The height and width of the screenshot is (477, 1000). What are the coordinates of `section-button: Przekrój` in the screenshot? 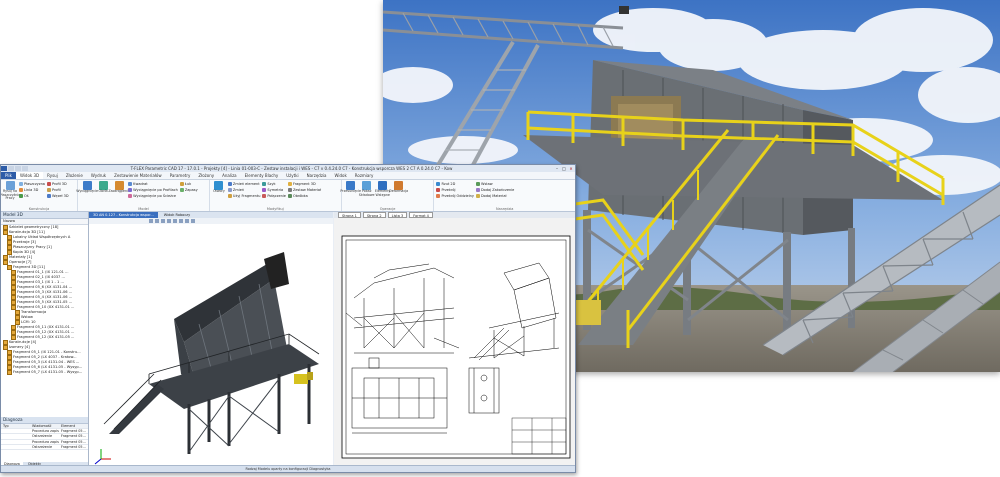 It's located at (455, 189).